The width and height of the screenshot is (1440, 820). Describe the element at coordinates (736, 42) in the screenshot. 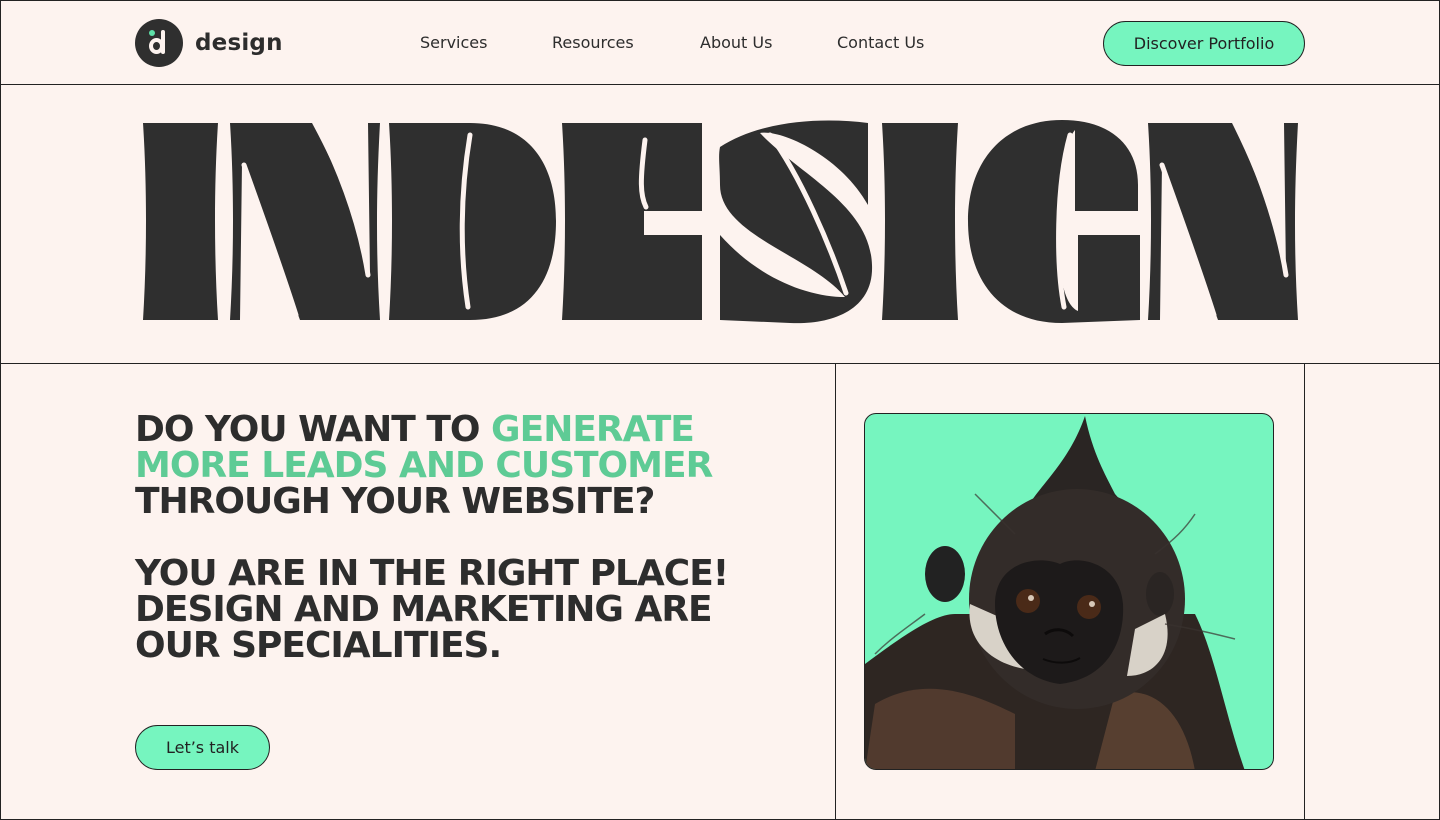

I see `nav-about-us: About Us` at that location.